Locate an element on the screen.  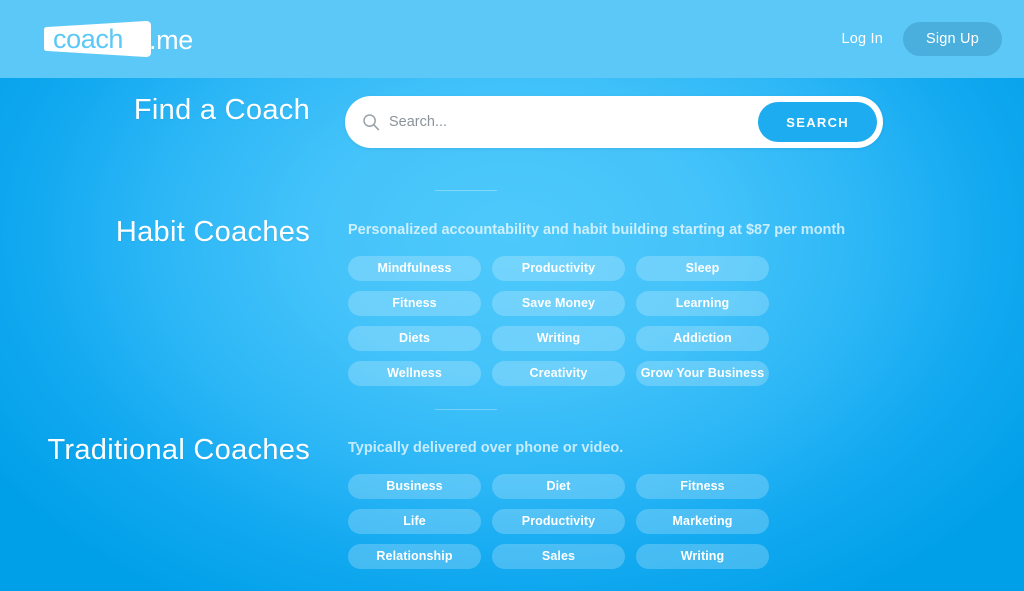
sign-up-button: Sign Up is located at coordinates (952, 39).